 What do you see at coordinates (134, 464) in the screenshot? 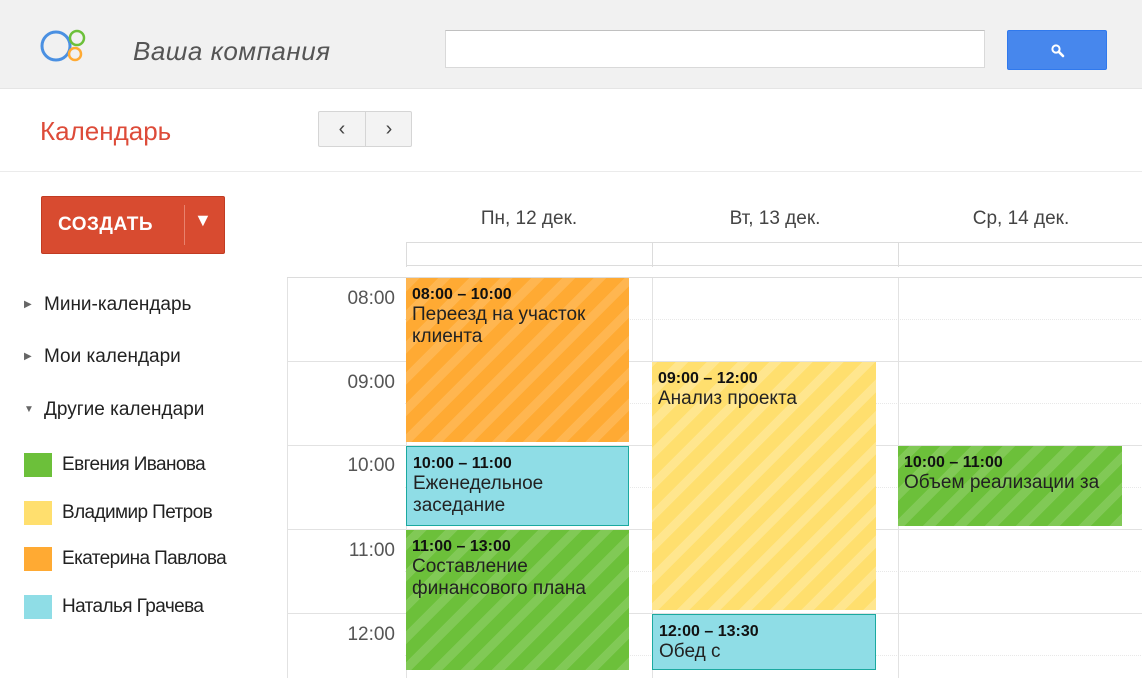
I see `calendar-name: Евгения Иванова` at bounding box center [134, 464].